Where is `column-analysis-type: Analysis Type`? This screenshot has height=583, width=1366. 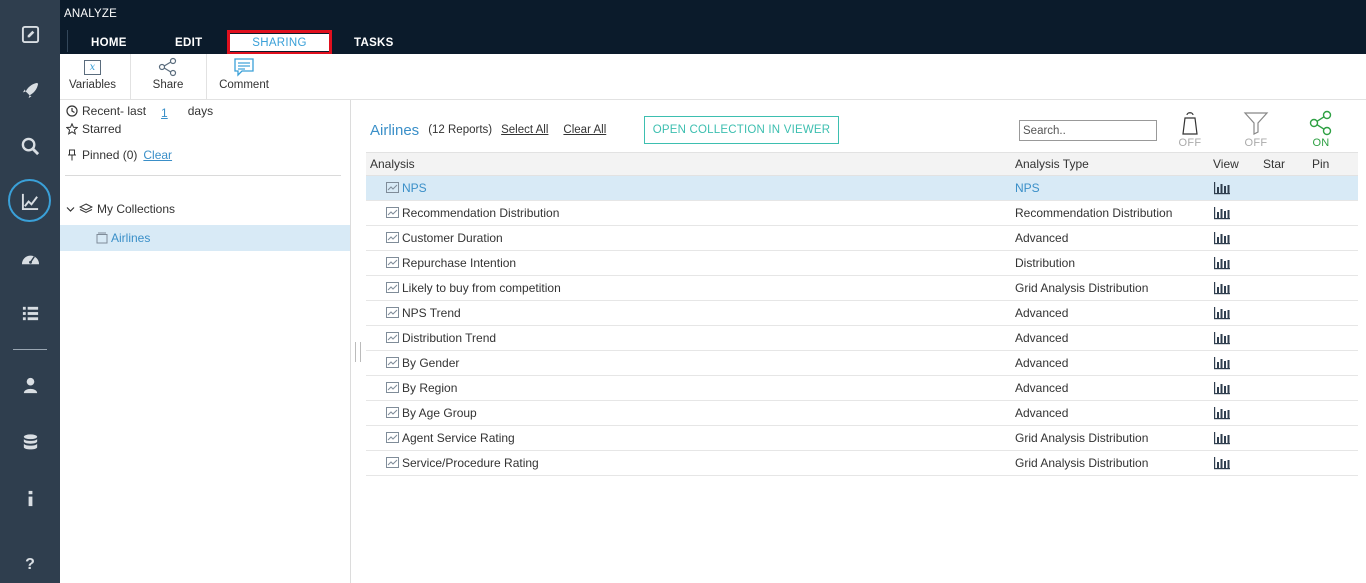 column-analysis-type: Analysis Type is located at coordinates (1052, 164).